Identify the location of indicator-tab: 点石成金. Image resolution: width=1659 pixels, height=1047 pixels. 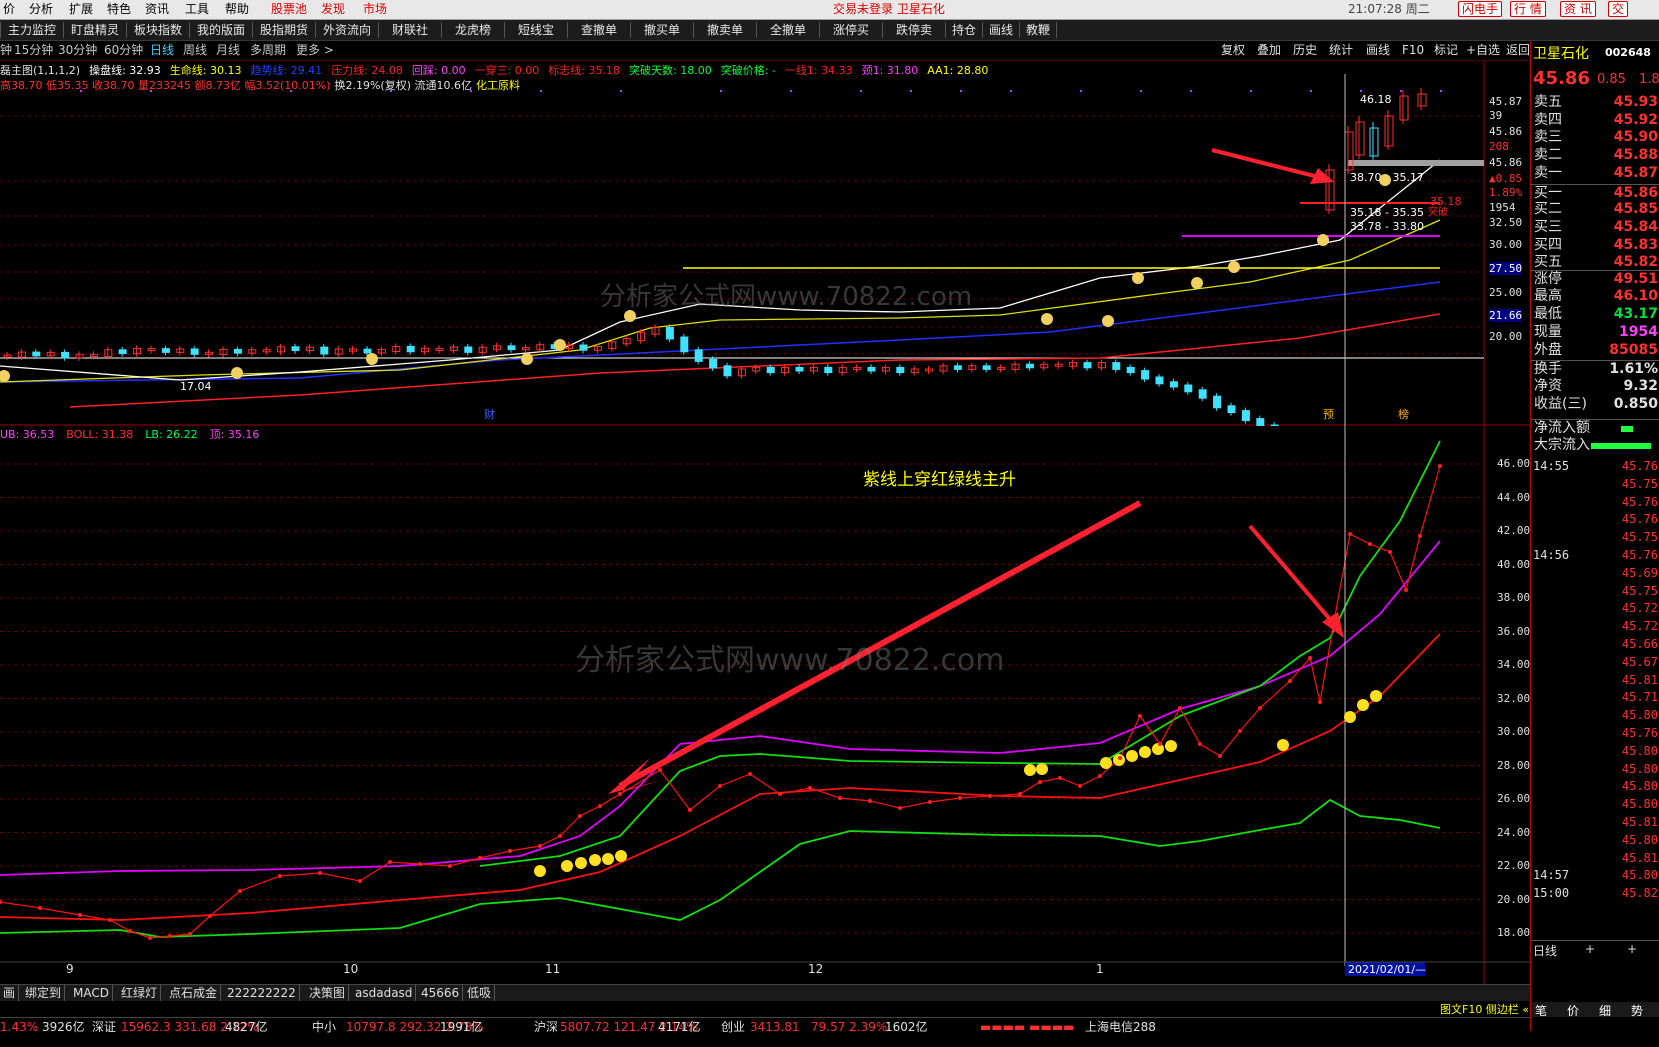
(194, 993).